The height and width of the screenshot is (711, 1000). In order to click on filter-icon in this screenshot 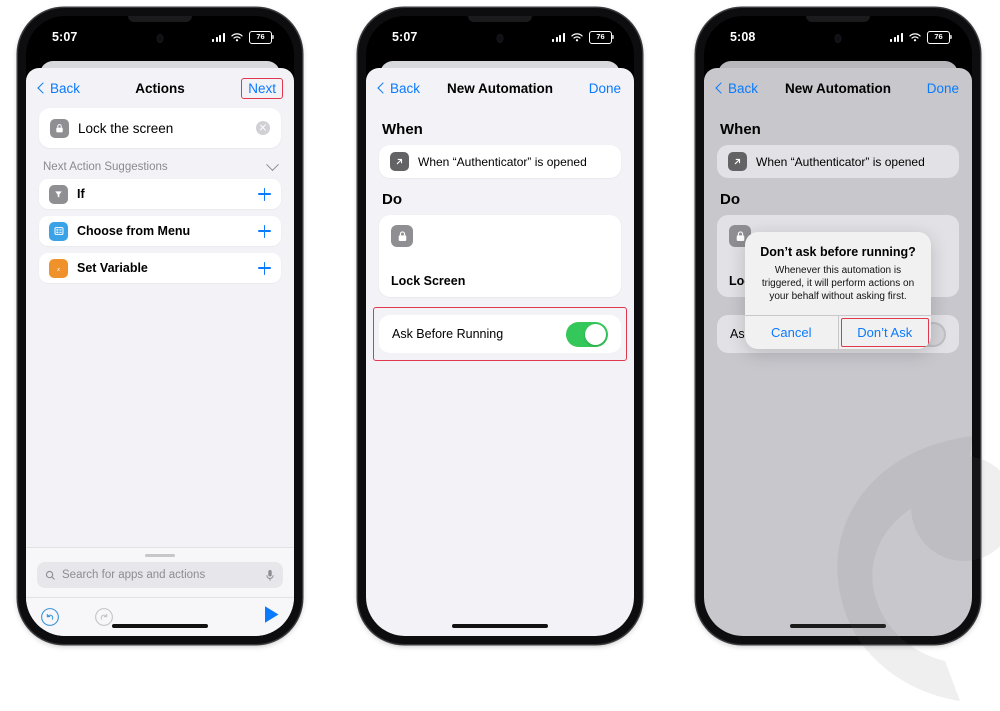, I will do `click(58, 194)`.